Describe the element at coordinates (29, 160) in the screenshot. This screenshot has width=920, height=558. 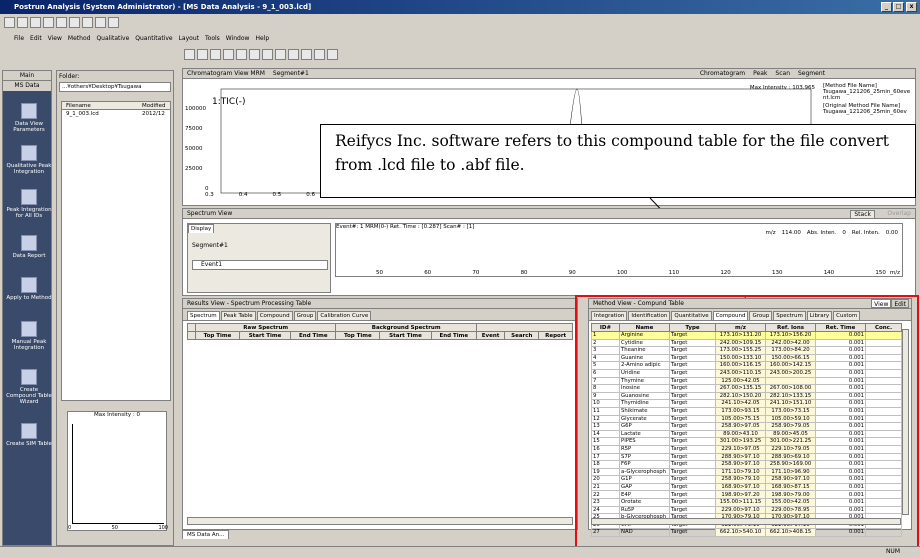
I see `qualitative-peak-integration-button: Qualitative Peak Integration` at that location.